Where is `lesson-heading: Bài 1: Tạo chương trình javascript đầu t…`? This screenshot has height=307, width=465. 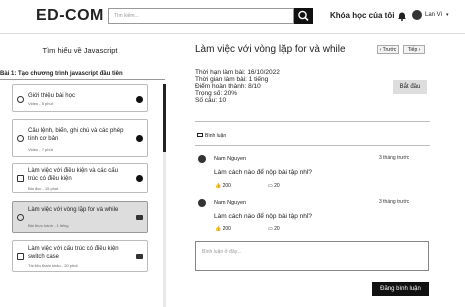 lesson-heading: Bài 1: Tạo chương trình javascript đầu t… is located at coordinates (82, 75).